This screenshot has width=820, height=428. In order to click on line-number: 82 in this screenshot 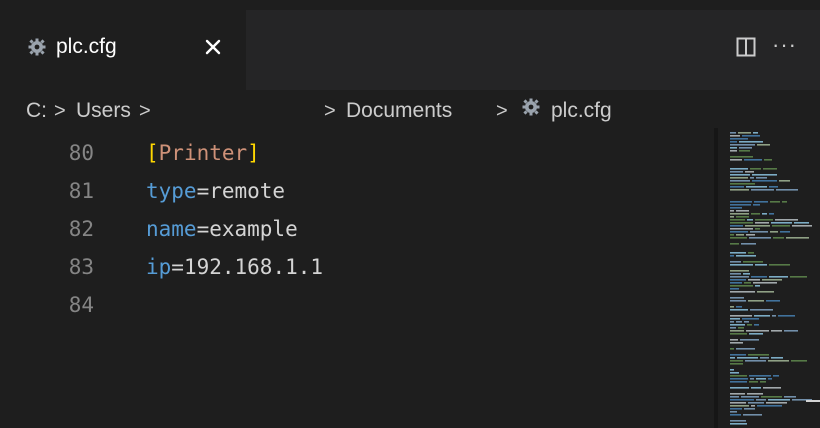, I will do `click(81, 229)`.